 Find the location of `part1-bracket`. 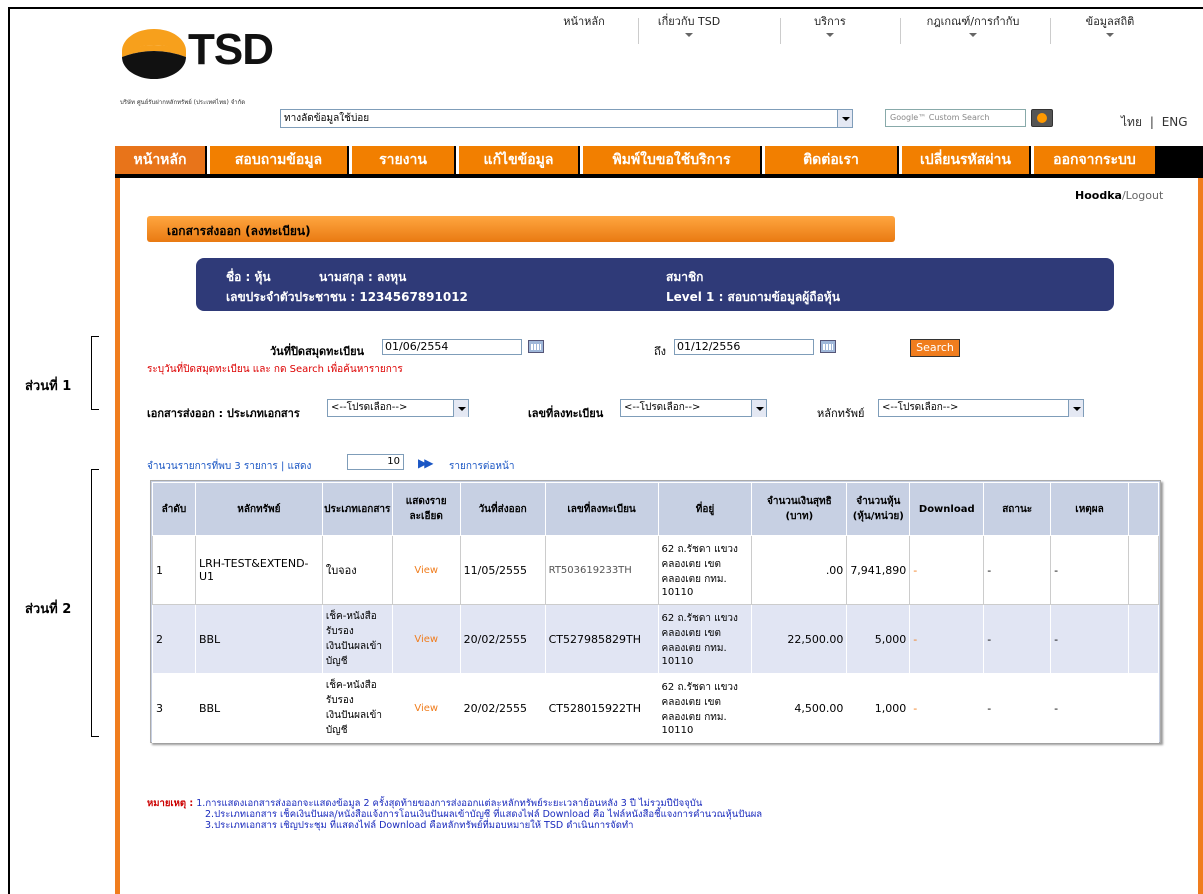

part1-bracket is located at coordinates (95, 373).